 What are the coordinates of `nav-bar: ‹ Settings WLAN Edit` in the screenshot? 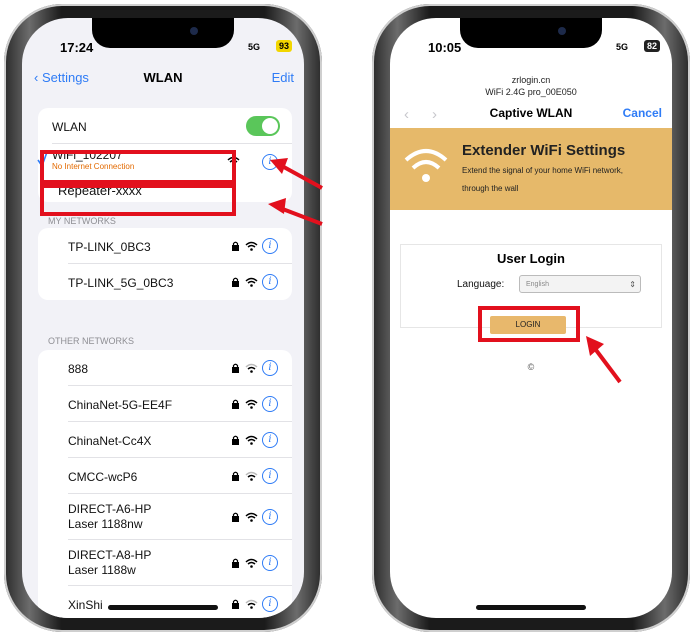 It's located at (163, 82).